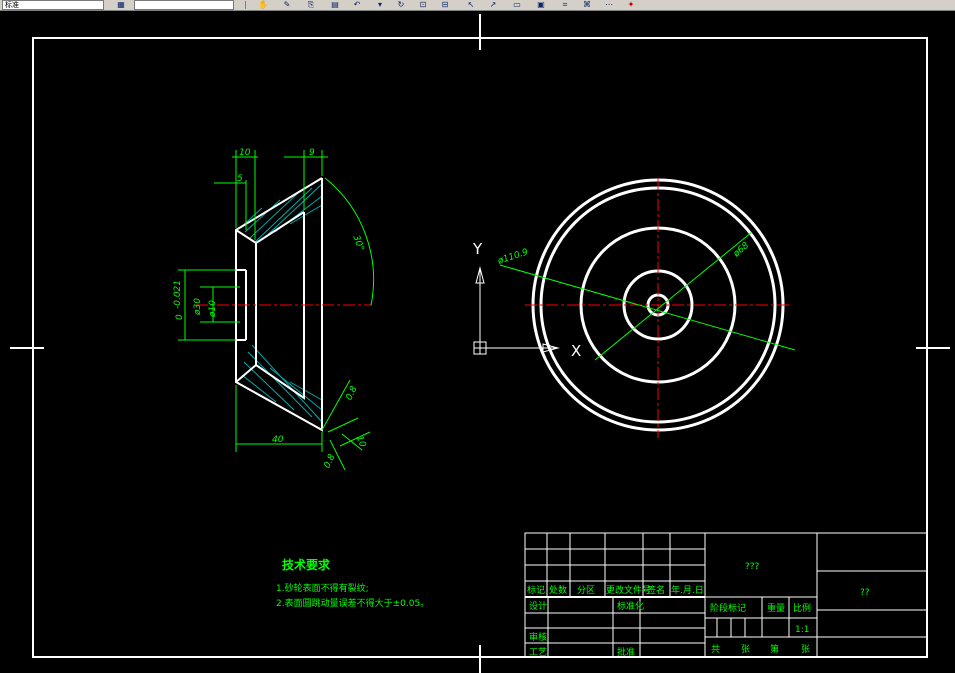 The width and height of the screenshot is (955, 673). Describe the element at coordinates (184, 5) in the screenshot. I see `style-dropdown` at that location.